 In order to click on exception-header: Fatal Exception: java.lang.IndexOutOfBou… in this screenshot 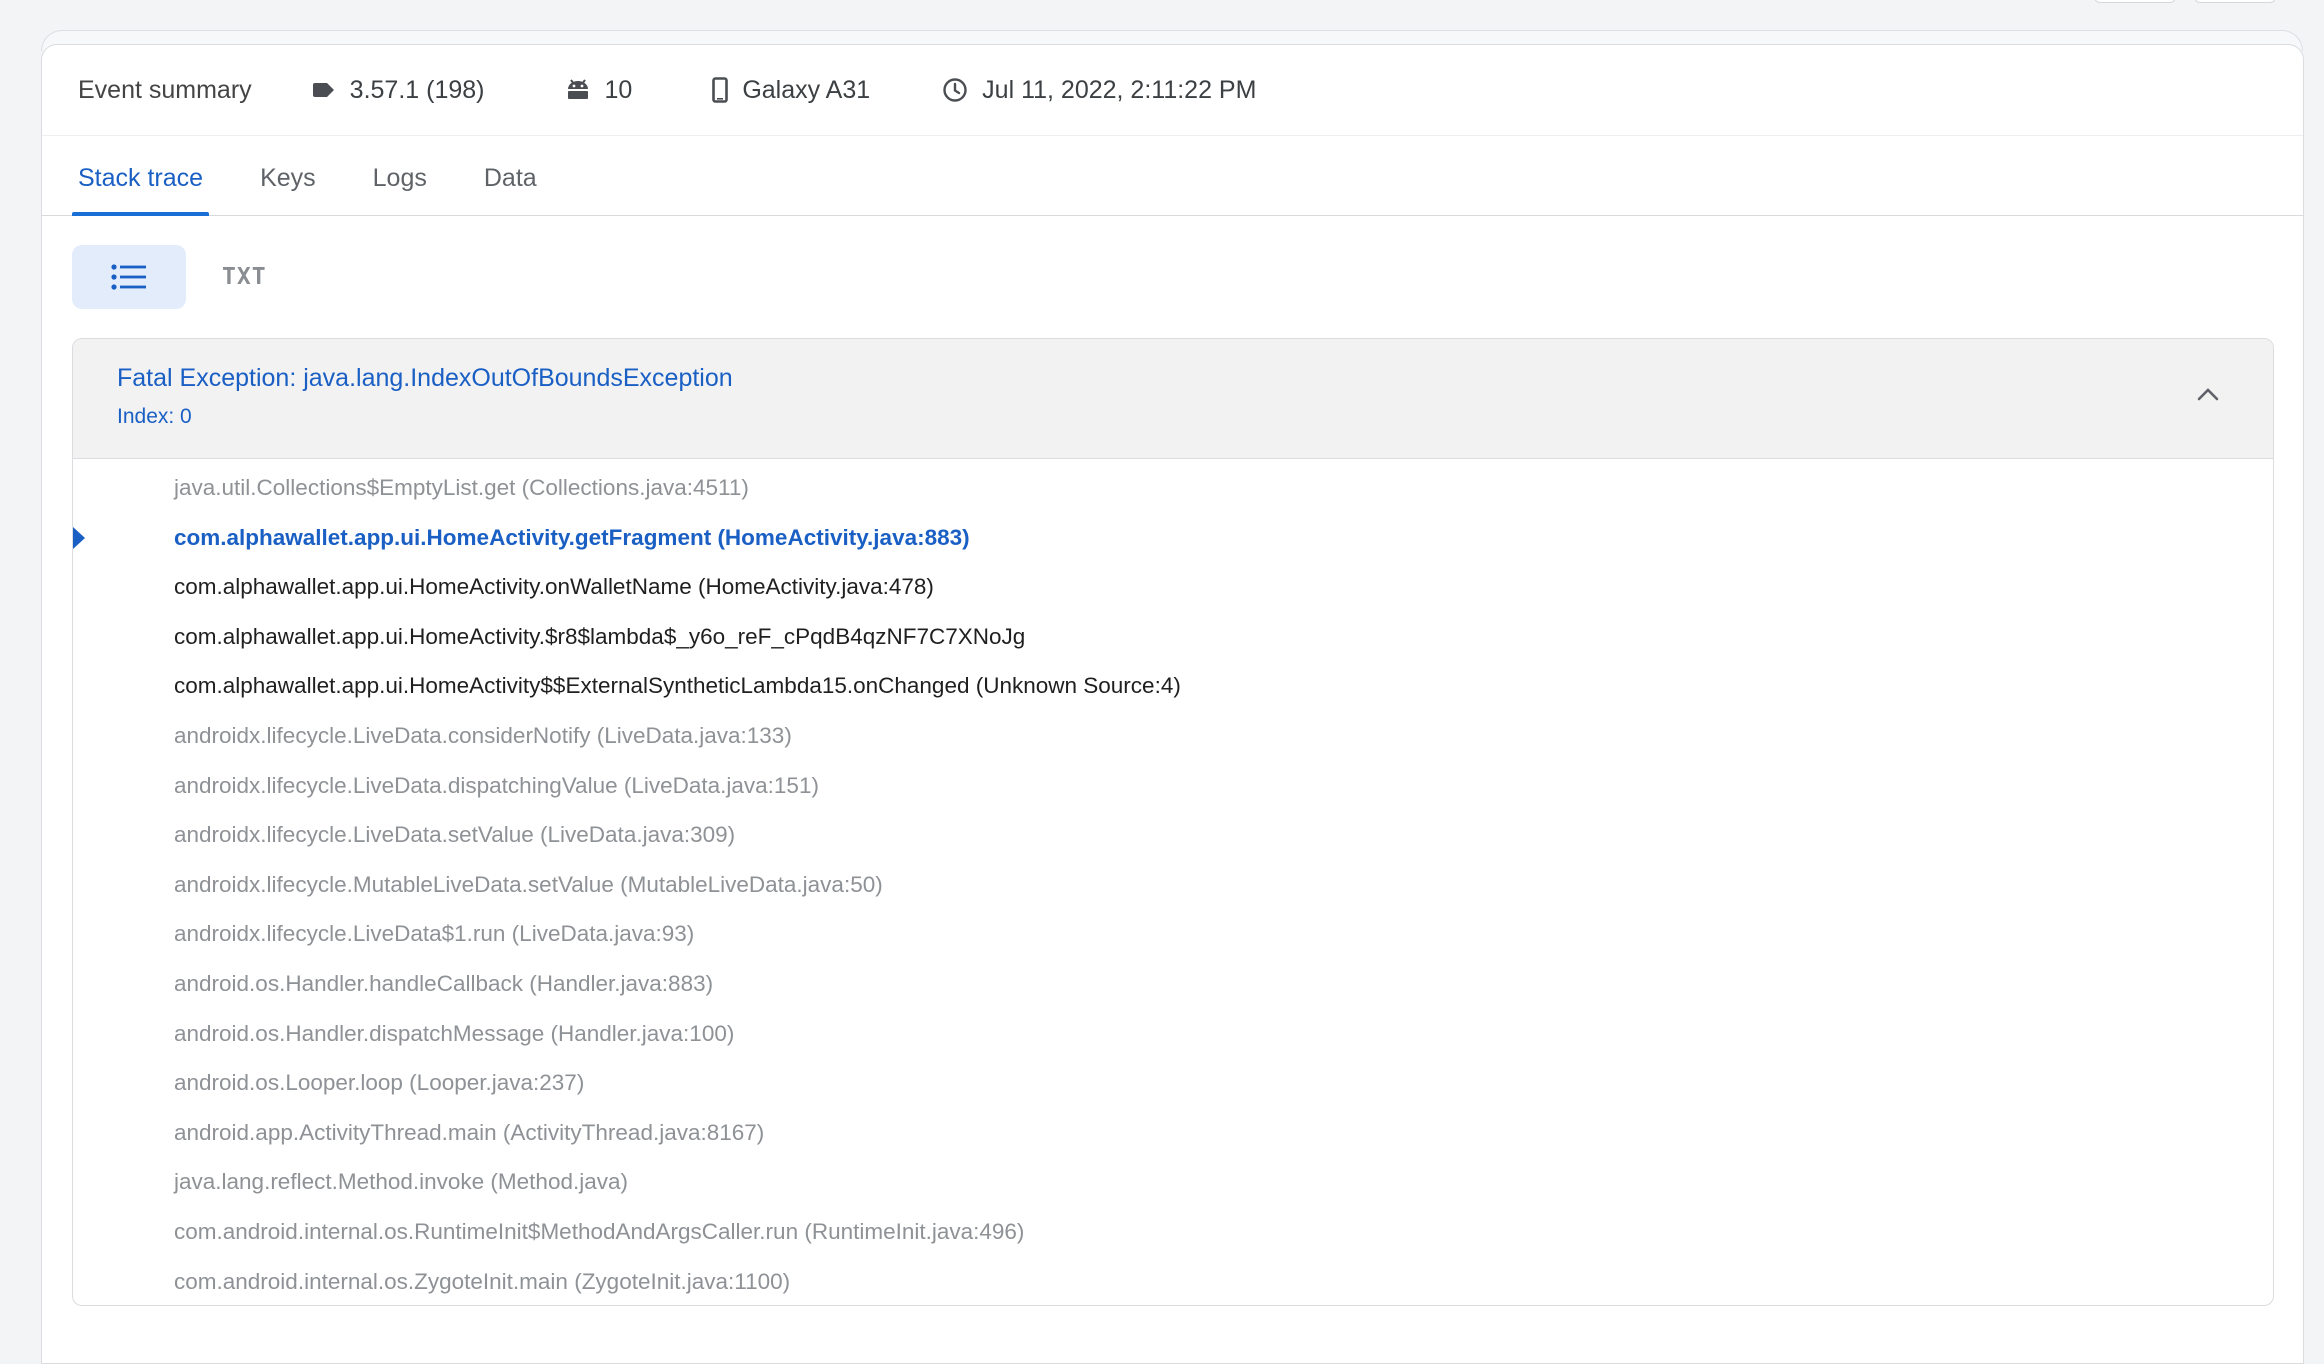, I will do `click(1173, 399)`.